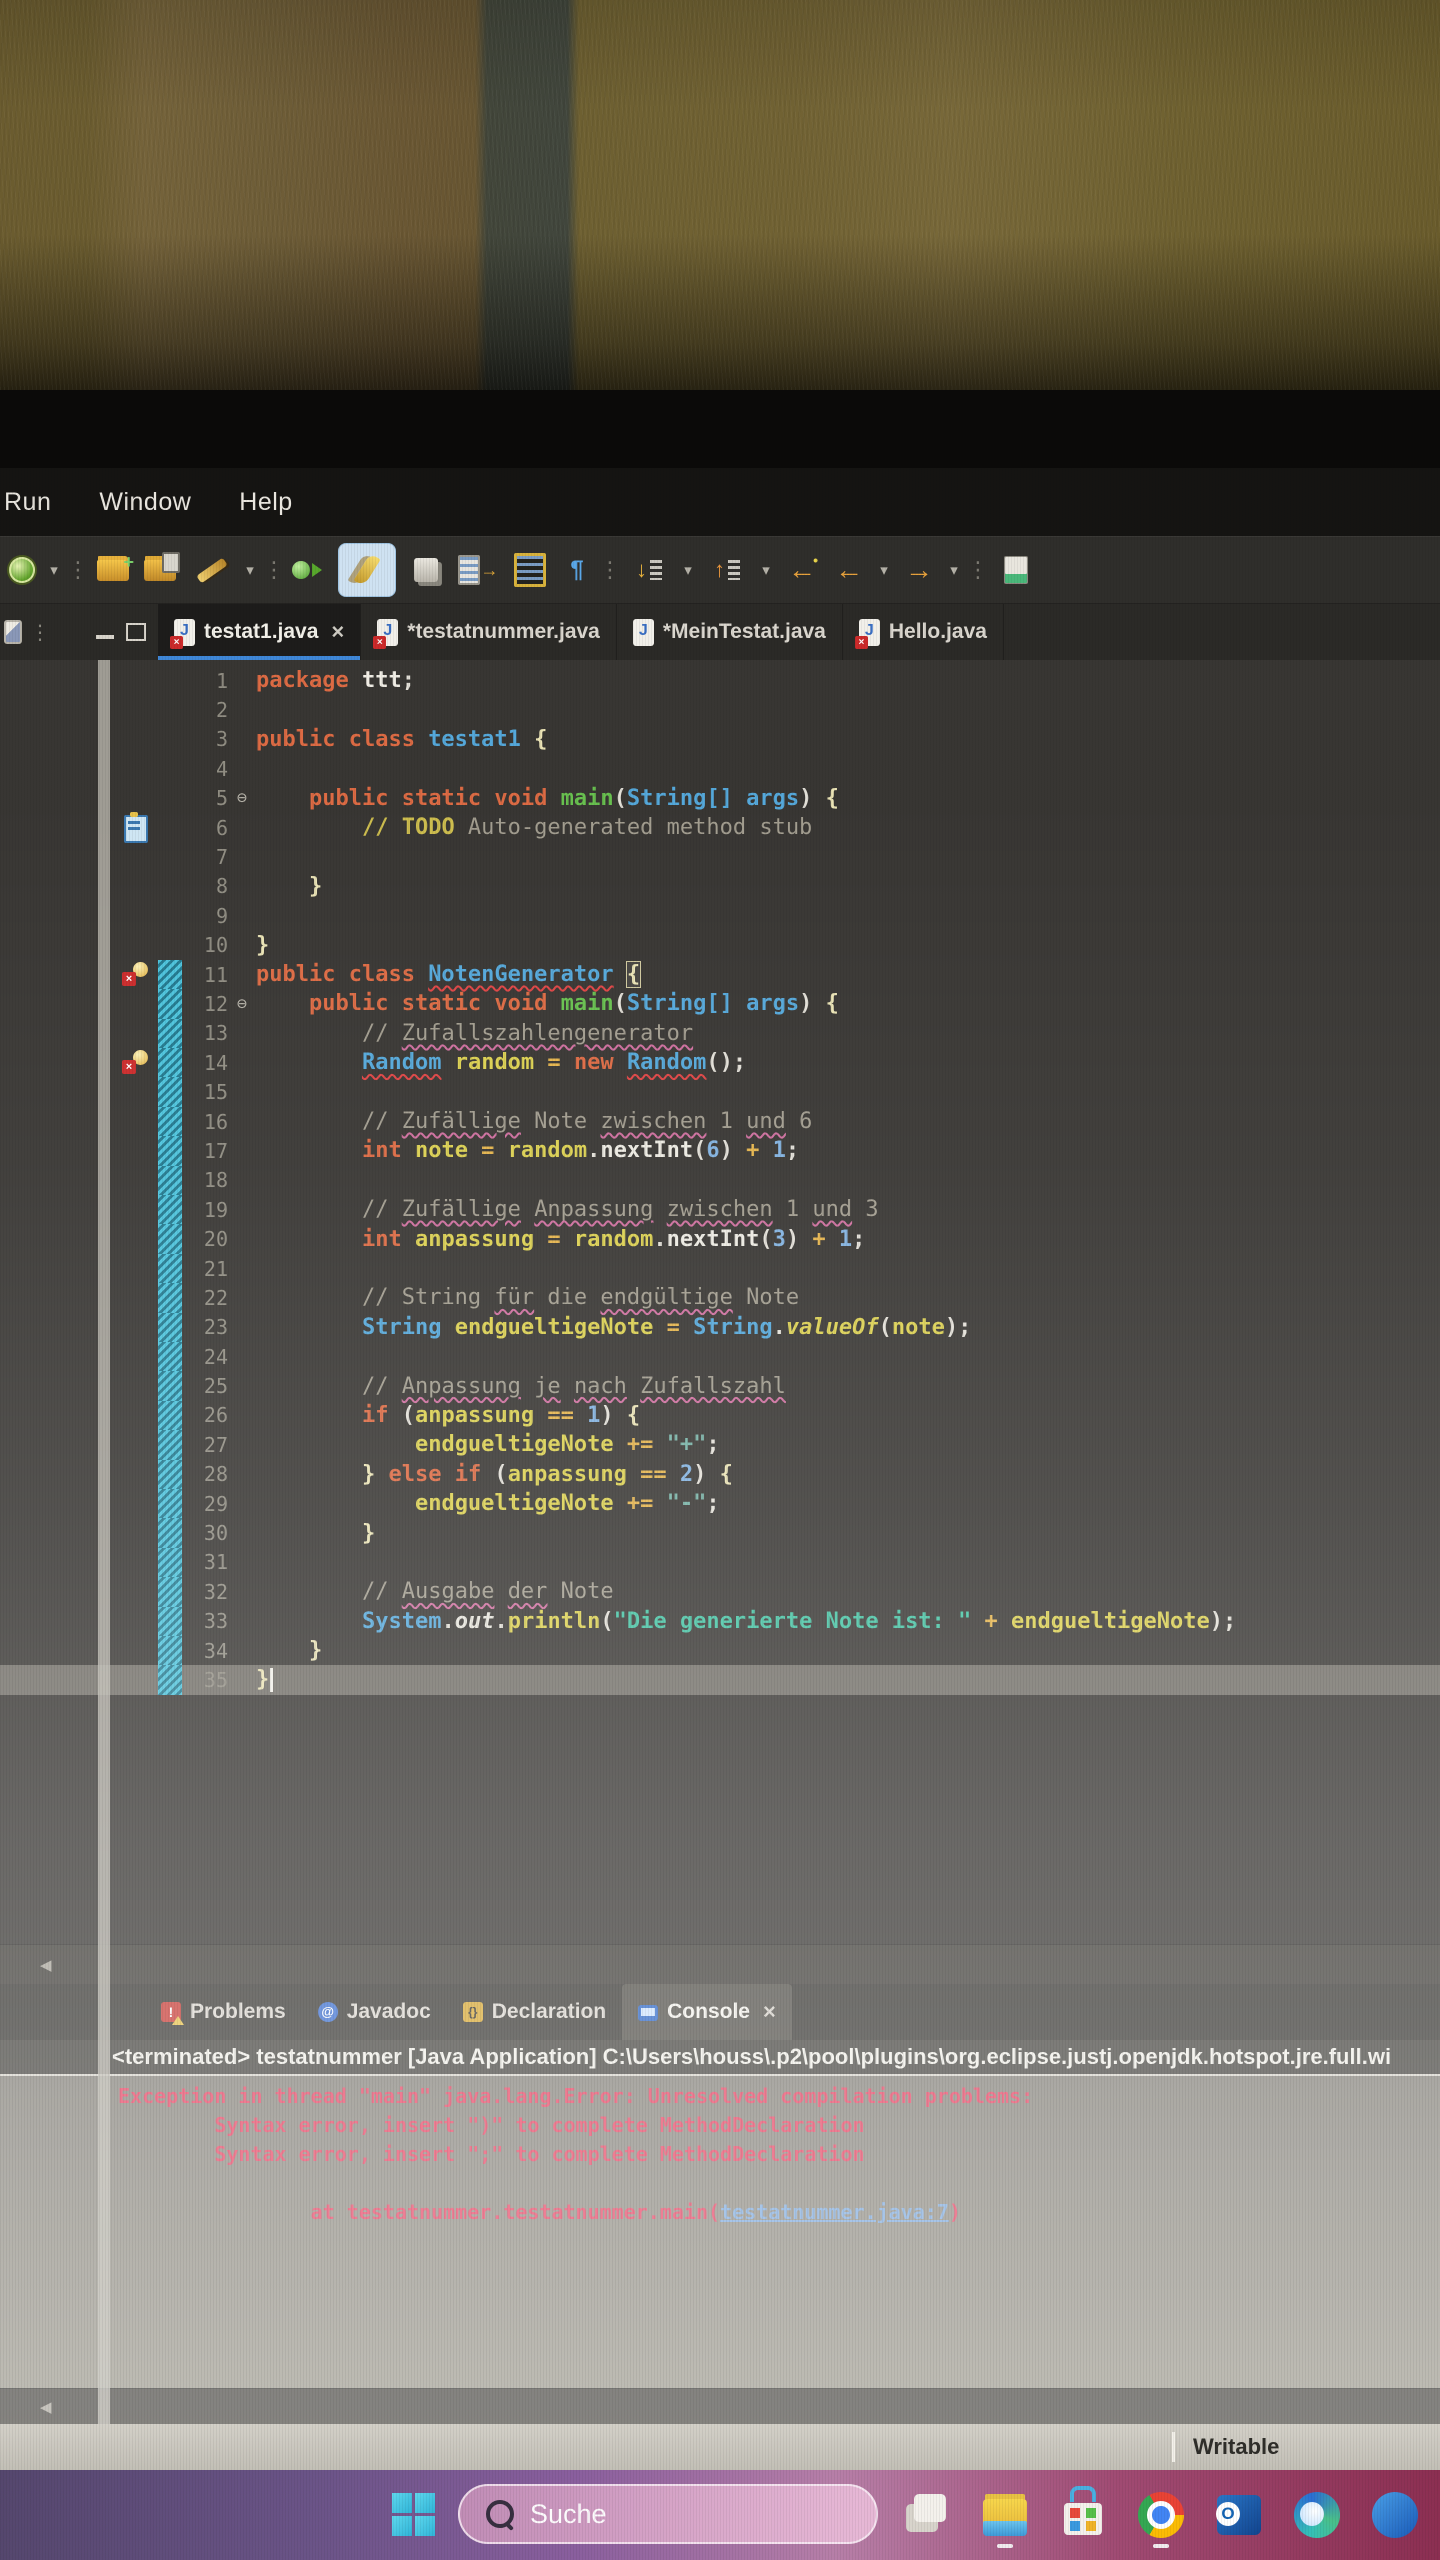 The height and width of the screenshot is (2560, 1440). I want to click on save-all-icon, so click(162, 570).